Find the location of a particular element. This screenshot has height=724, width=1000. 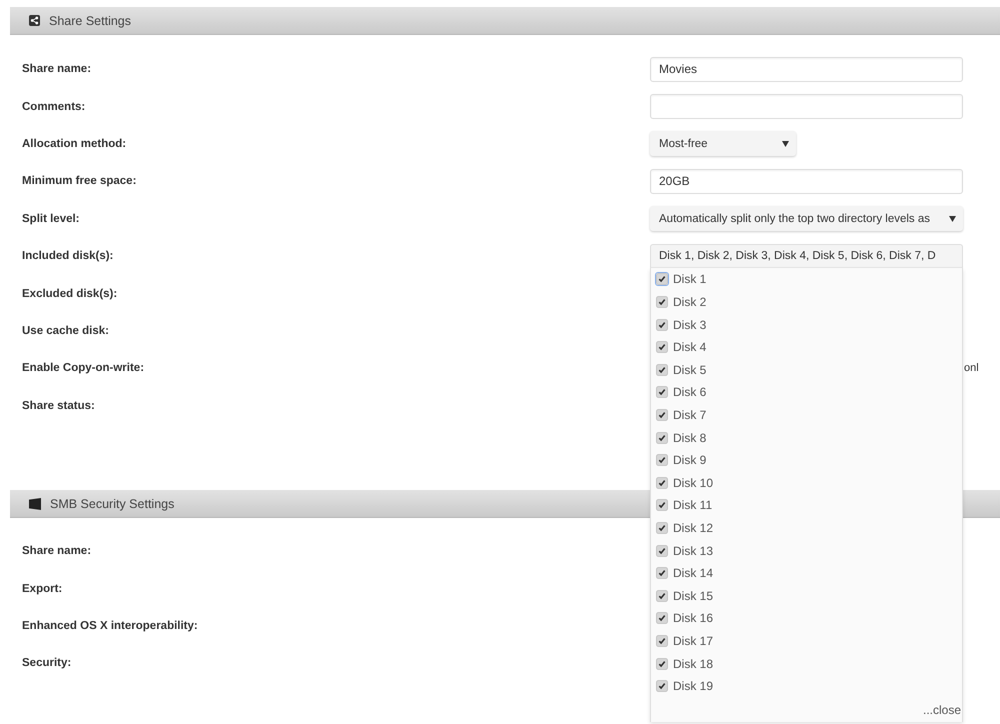

option-label: Disk 12 is located at coordinates (693, 527).